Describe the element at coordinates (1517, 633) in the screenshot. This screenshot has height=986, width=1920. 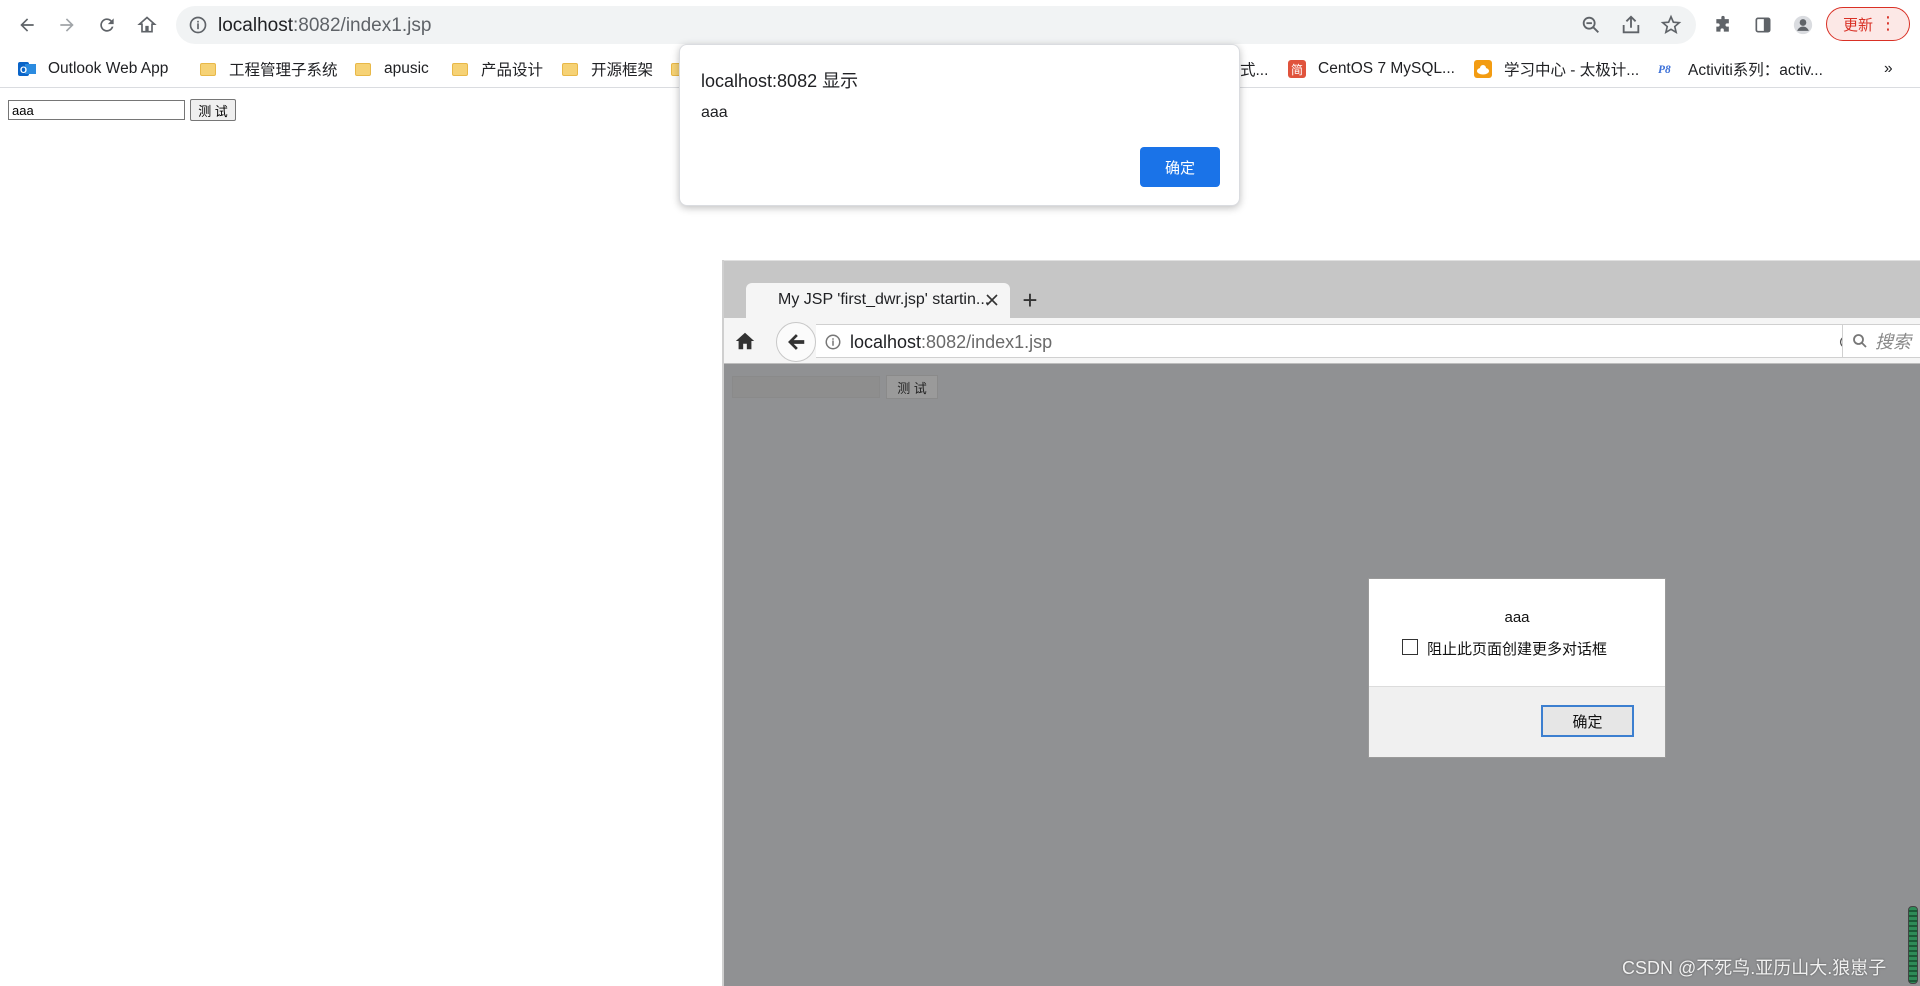
I see `dialog-body: aaa 阻止此页面创建更多对话框` at that location.